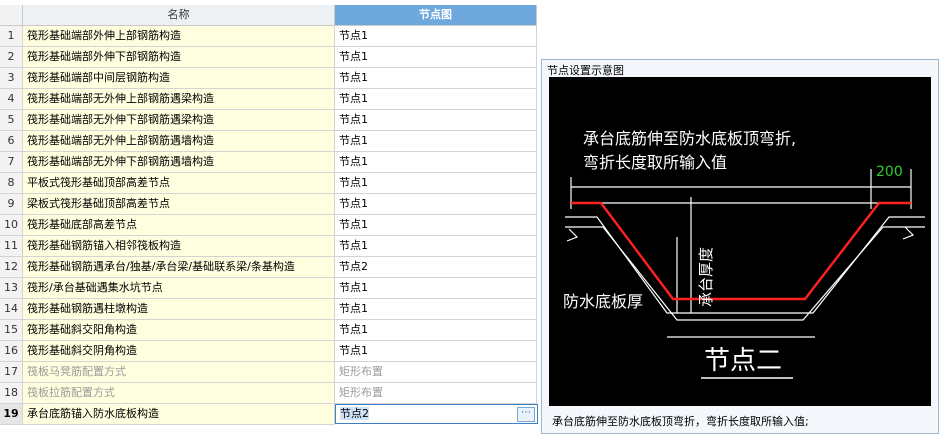 The height and width of the screenshot is (434, 940). I want to click on row-number: 8, so click(11, 183).